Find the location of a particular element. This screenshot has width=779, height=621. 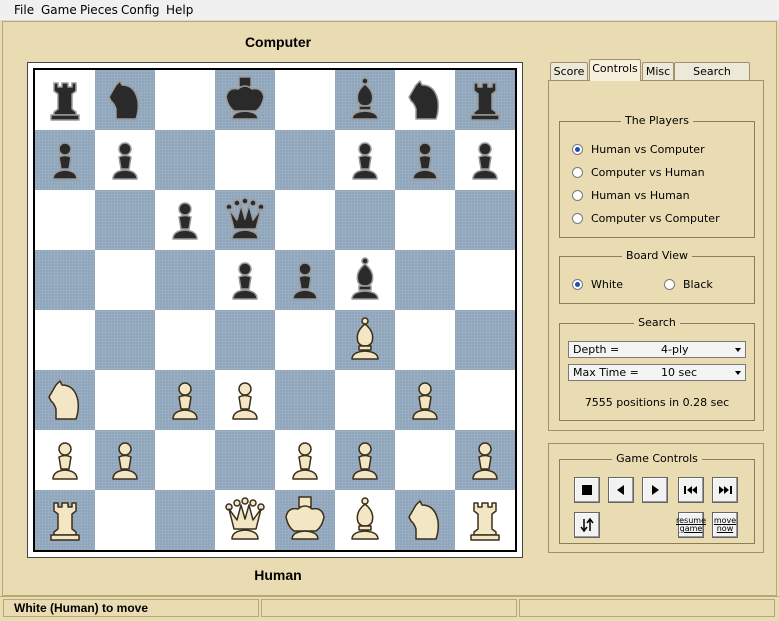

step-forward-button is located at coordinates (655, 490).